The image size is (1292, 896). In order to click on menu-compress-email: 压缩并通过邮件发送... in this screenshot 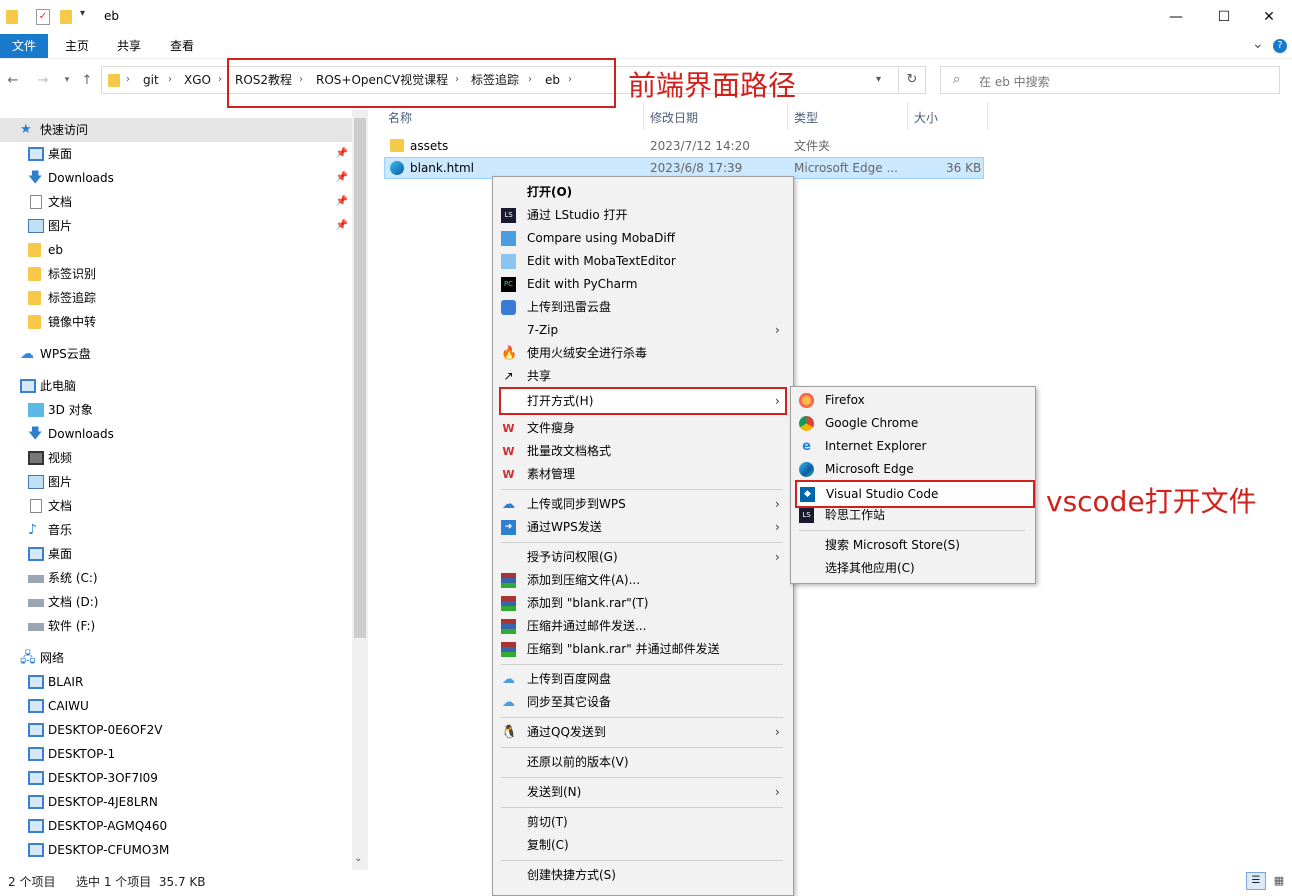, I will do `click(642, 626)`.